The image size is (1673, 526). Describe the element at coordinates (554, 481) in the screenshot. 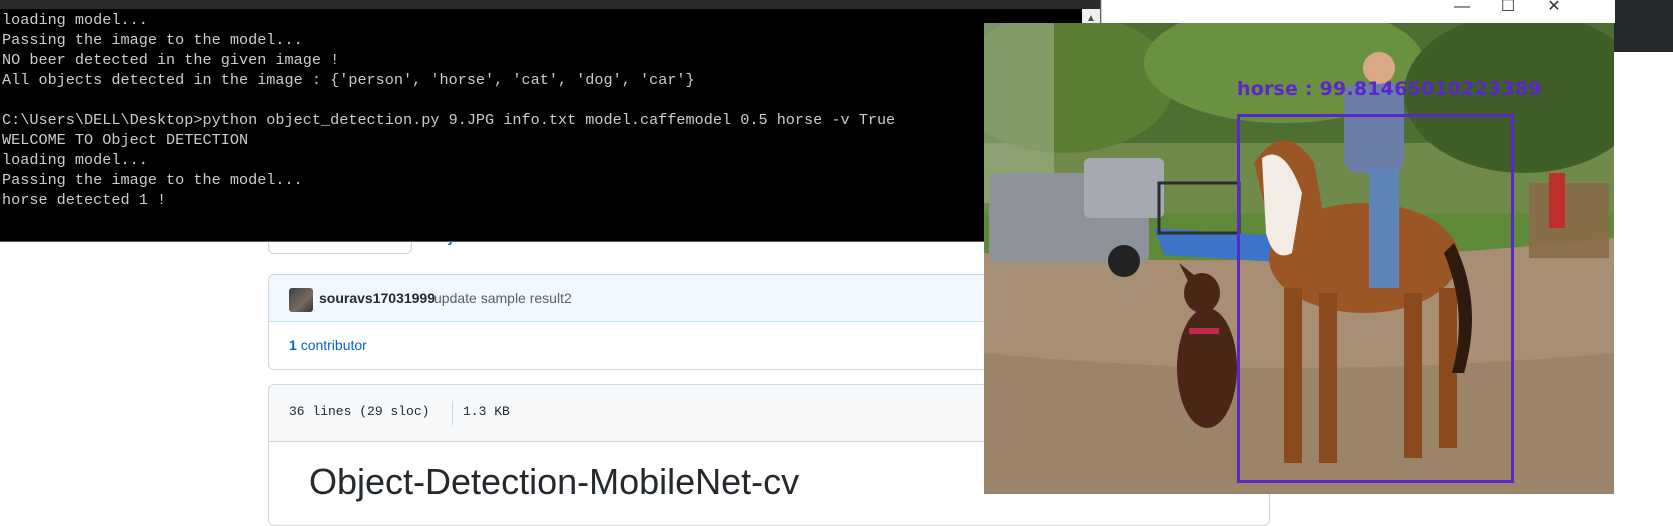

I see `readme-title: Object-Detection-MobileNet-cv` at that location.